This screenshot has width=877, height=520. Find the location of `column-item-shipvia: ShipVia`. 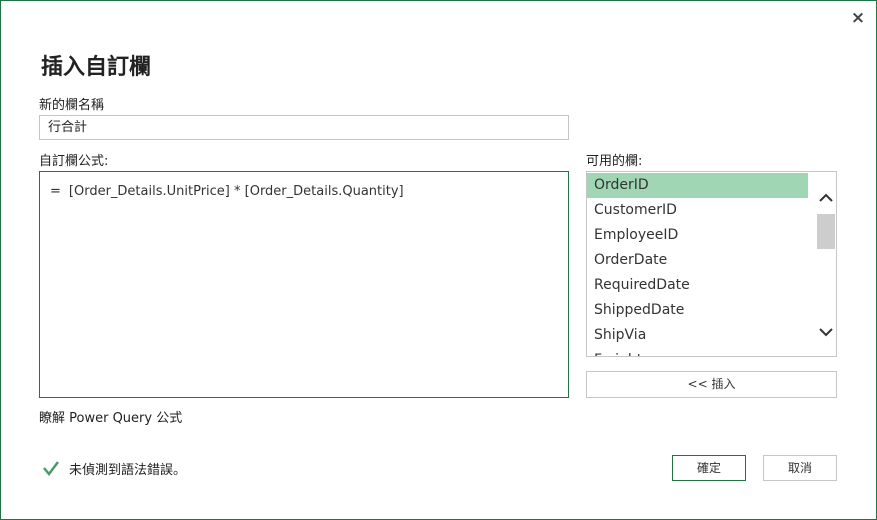

column-item-shipvia: ShipVia is located at coordinates (697, 335).